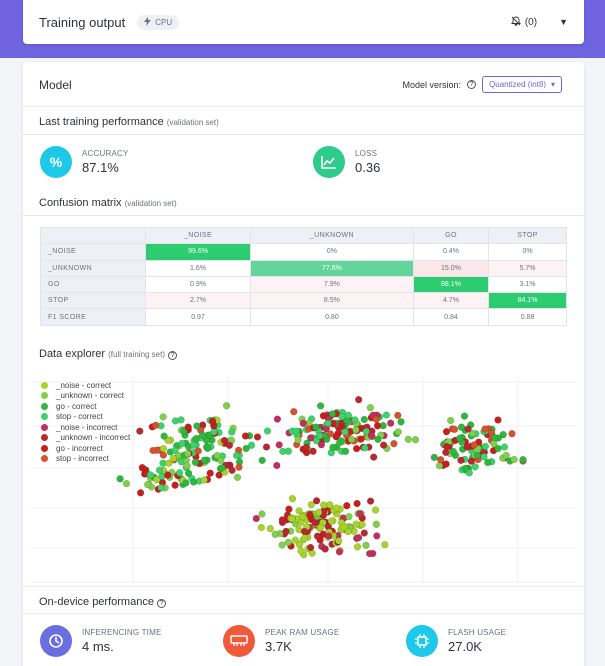 The width and height of the screenshot is (605, 666). What do you see at coordinates (563, 22) in the screenshot?
I see `chevron-down-icon: ▼` at bounding box center [563, 22].